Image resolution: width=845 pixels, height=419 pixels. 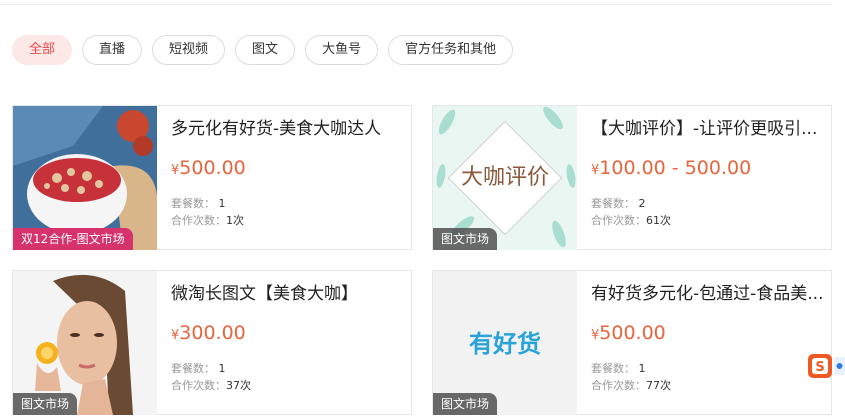 What do you see at coordinates (642, 203) in the screenshot?
I see `package-count-value: 2` at bounding box center [642, 203].